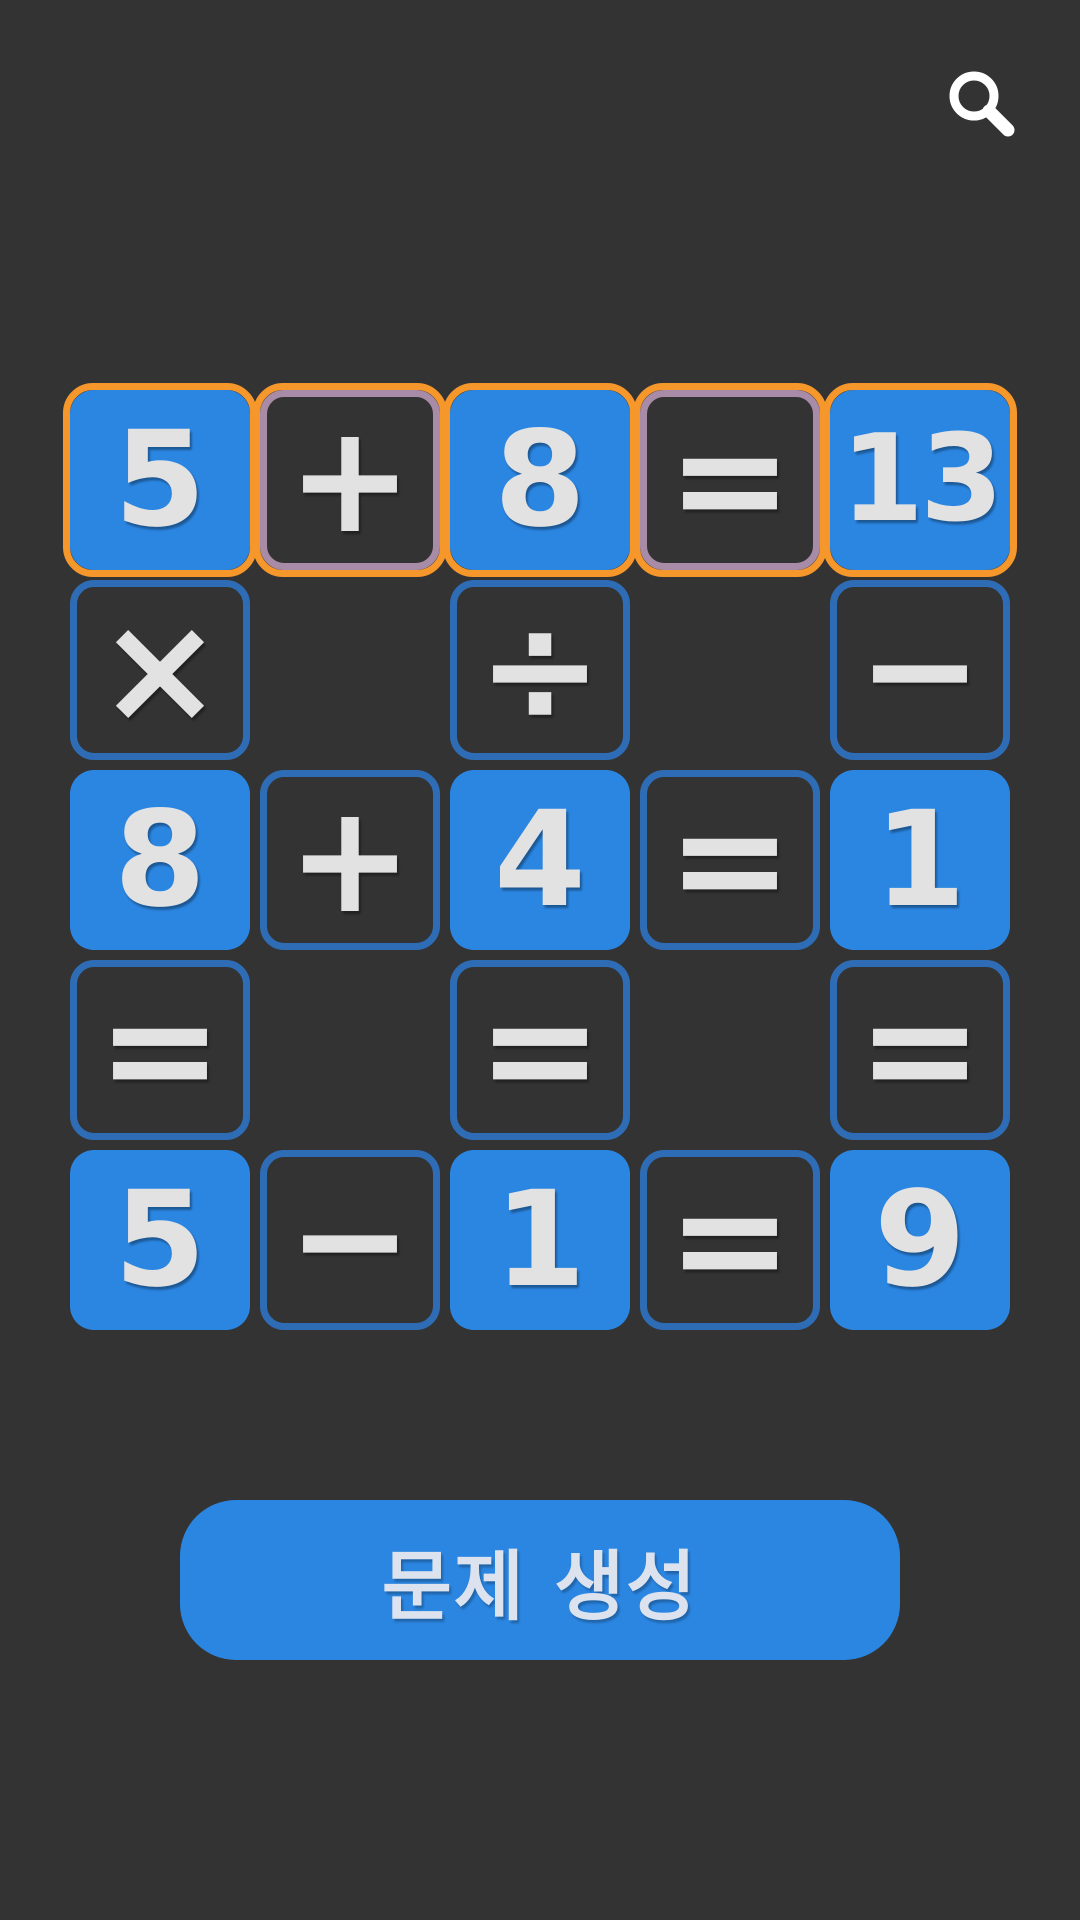 This screenshot has height=1920, width=1080. What do you see at coordinates (540, 1580) in the screenshot?
I see `generate-problem-button: 문제 생성` at bounding box center [540, 1580].